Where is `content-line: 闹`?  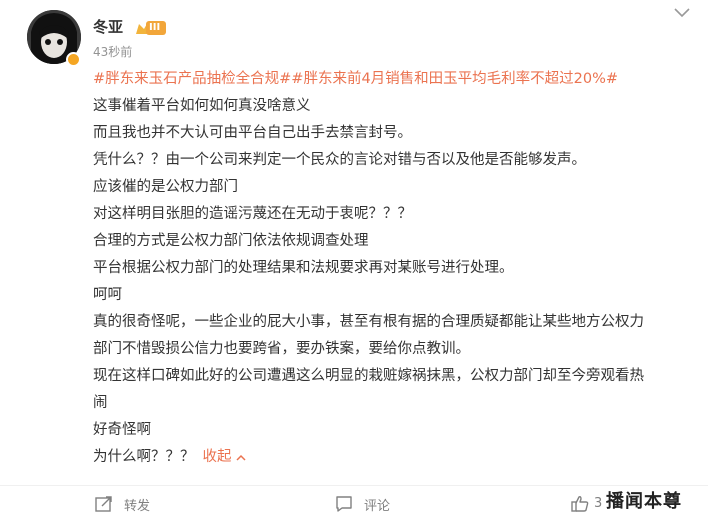 content-line: 闹 is located at coordinates (100, 403).